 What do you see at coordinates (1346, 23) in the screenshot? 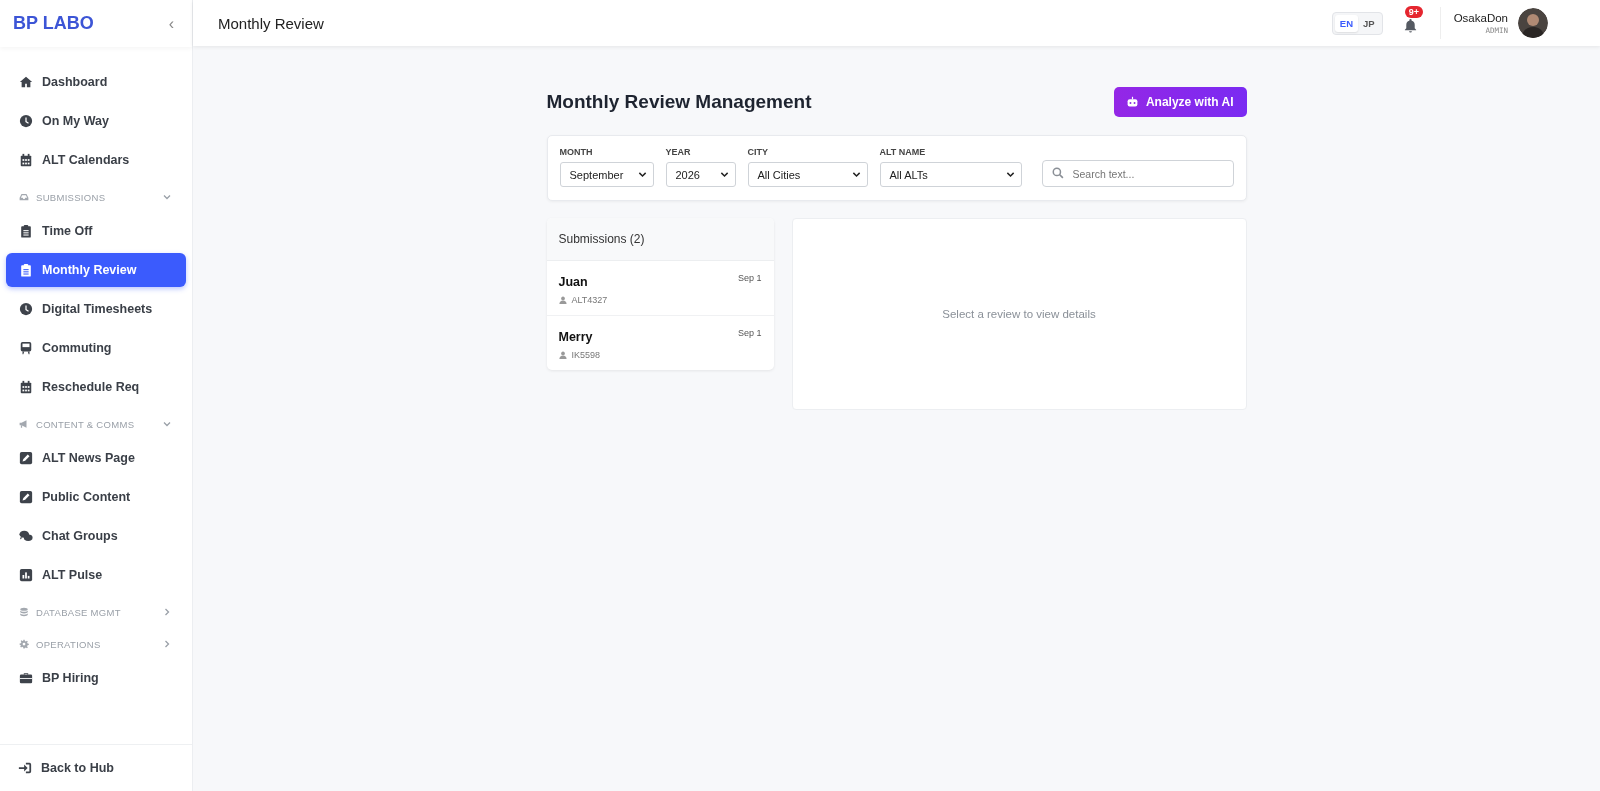
I see `language-option: EN` at bounding box center [1346, 23].